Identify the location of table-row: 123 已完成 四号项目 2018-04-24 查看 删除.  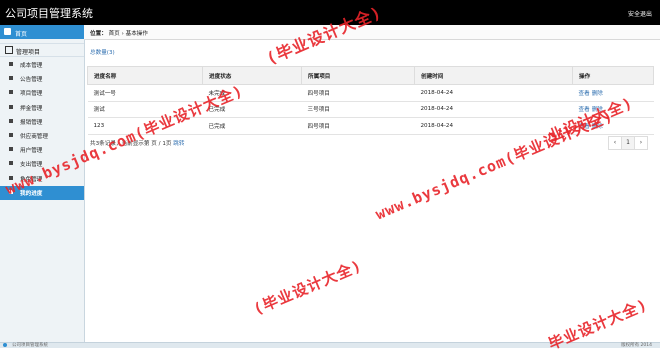
(370, 126).